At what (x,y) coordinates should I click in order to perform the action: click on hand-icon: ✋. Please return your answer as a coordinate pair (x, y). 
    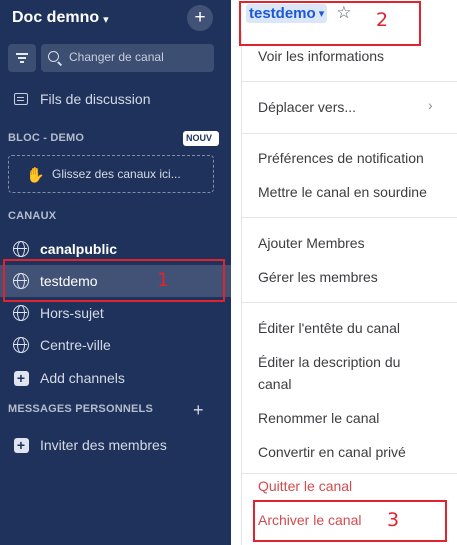
    Looking at the image, I should click on (35, 175).